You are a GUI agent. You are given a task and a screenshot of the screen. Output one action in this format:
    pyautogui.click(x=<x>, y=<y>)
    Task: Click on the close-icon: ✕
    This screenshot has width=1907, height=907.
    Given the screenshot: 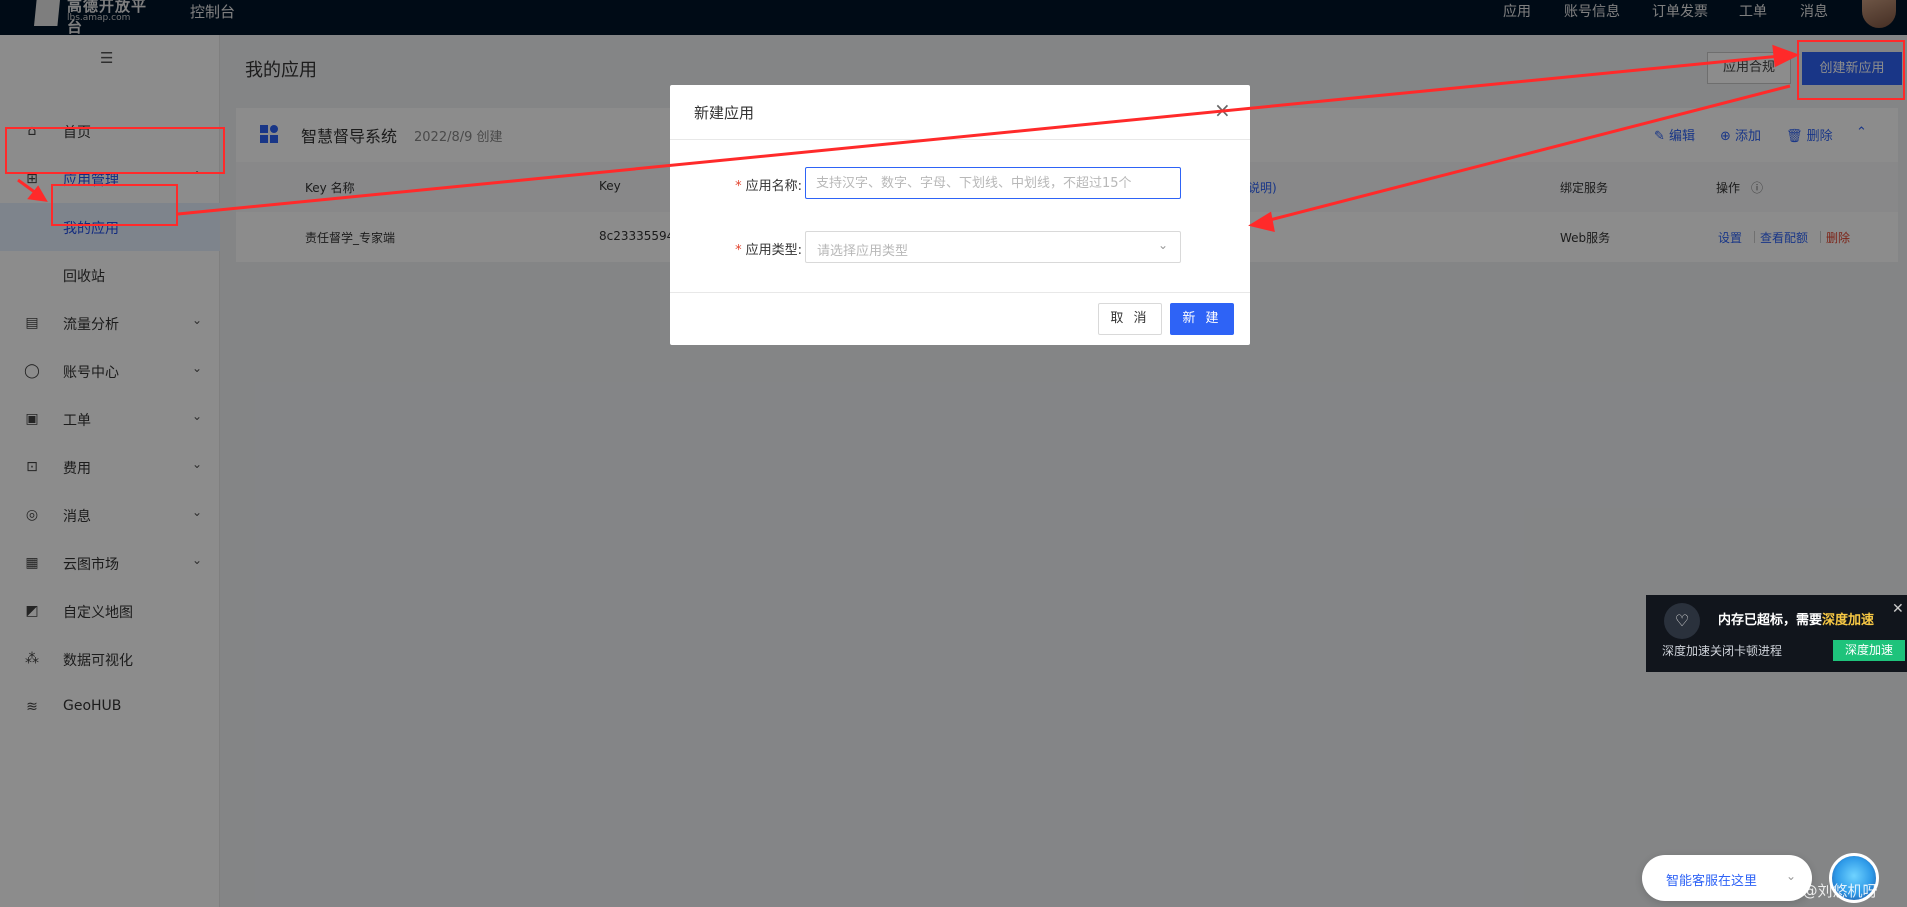 What is the action you would take?
    pyautogui.click(x=1898, y=609)
    